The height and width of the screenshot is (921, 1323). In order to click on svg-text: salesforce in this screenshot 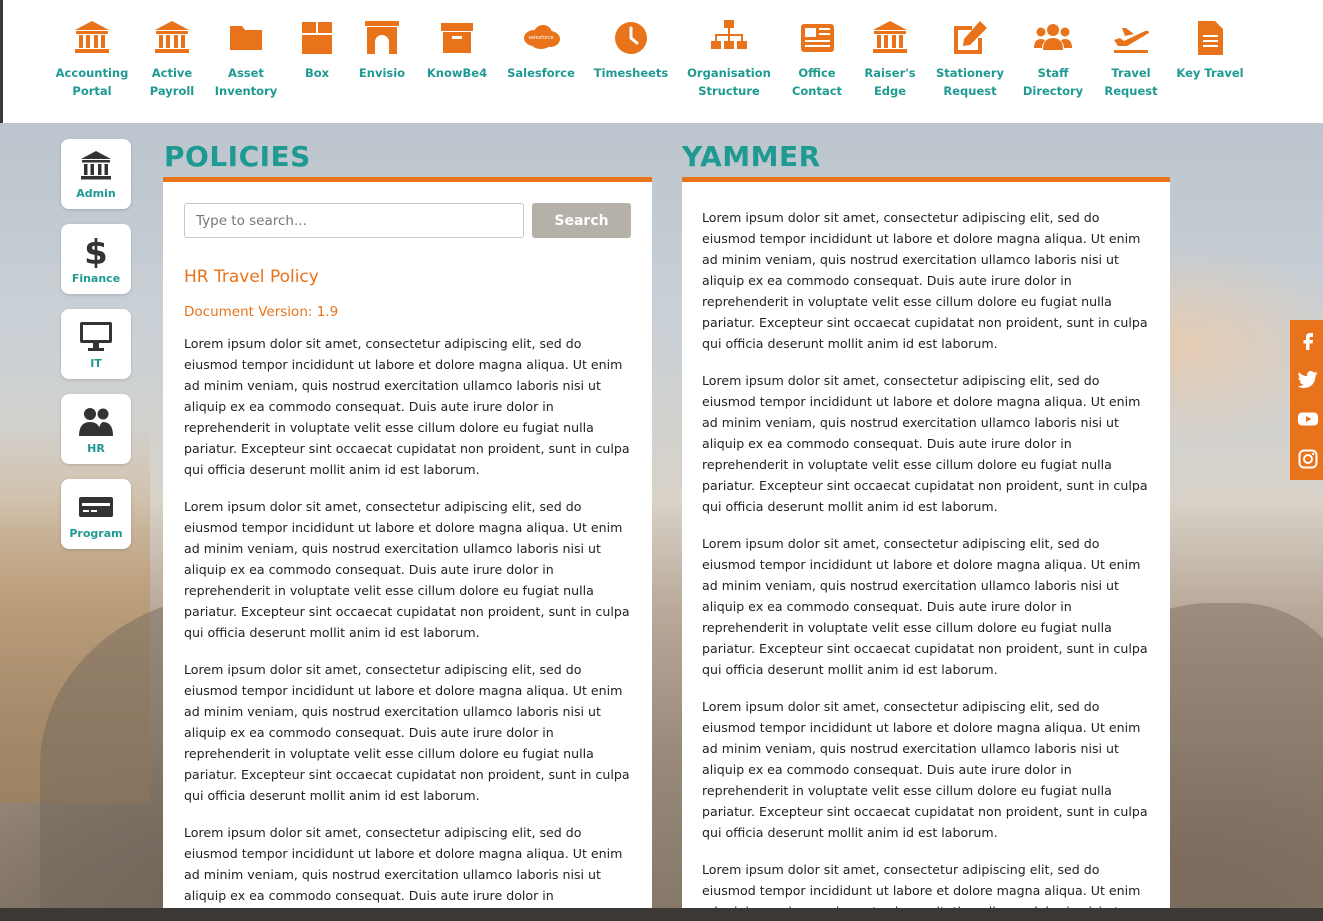, I will do `click(540, 38)`.